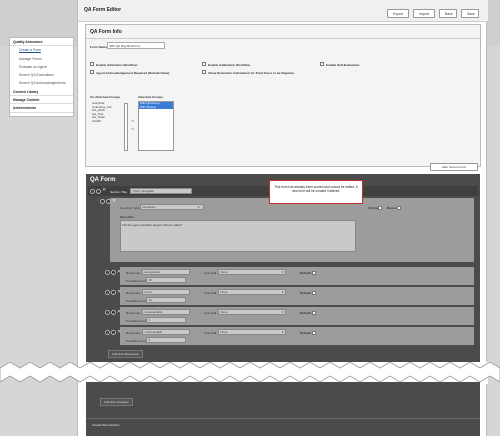  Describe the element at coordinates (99, 47) in the screenshot. I see `form-name-label: Form Name:` at that location.